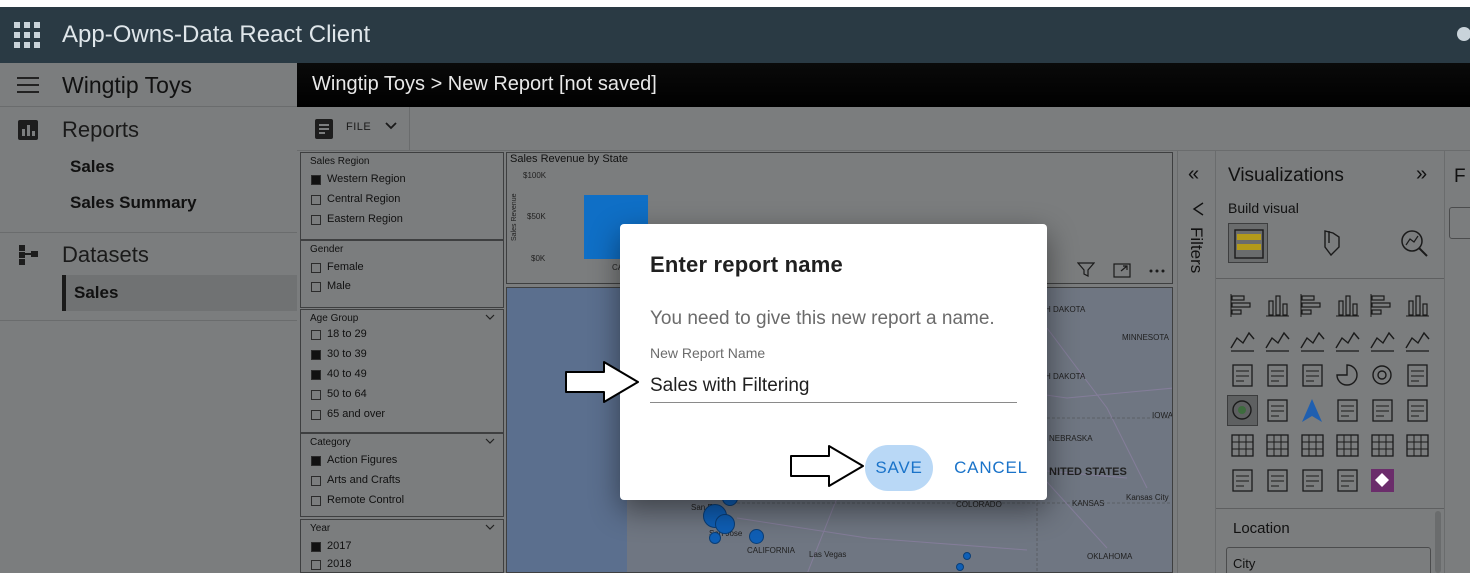 The width and height of the screenshot is (1470, 573). Describe the element at coordinates (1347, 410) in the screenshot. I see `gauge-icon` at that location.